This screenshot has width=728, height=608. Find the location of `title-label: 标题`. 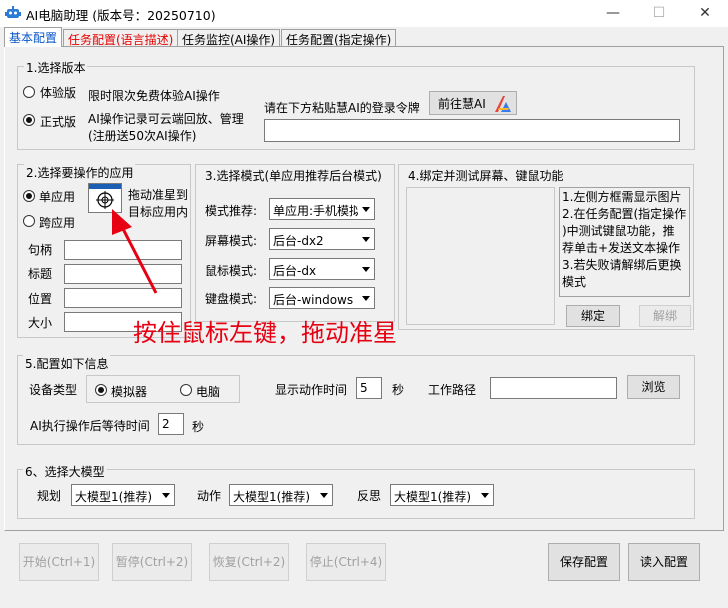

title-label: 标题 is located at coordinates (40, 274).